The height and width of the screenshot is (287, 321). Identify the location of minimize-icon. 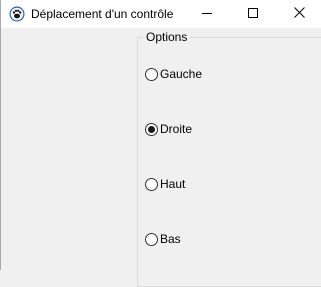
(207, 14).